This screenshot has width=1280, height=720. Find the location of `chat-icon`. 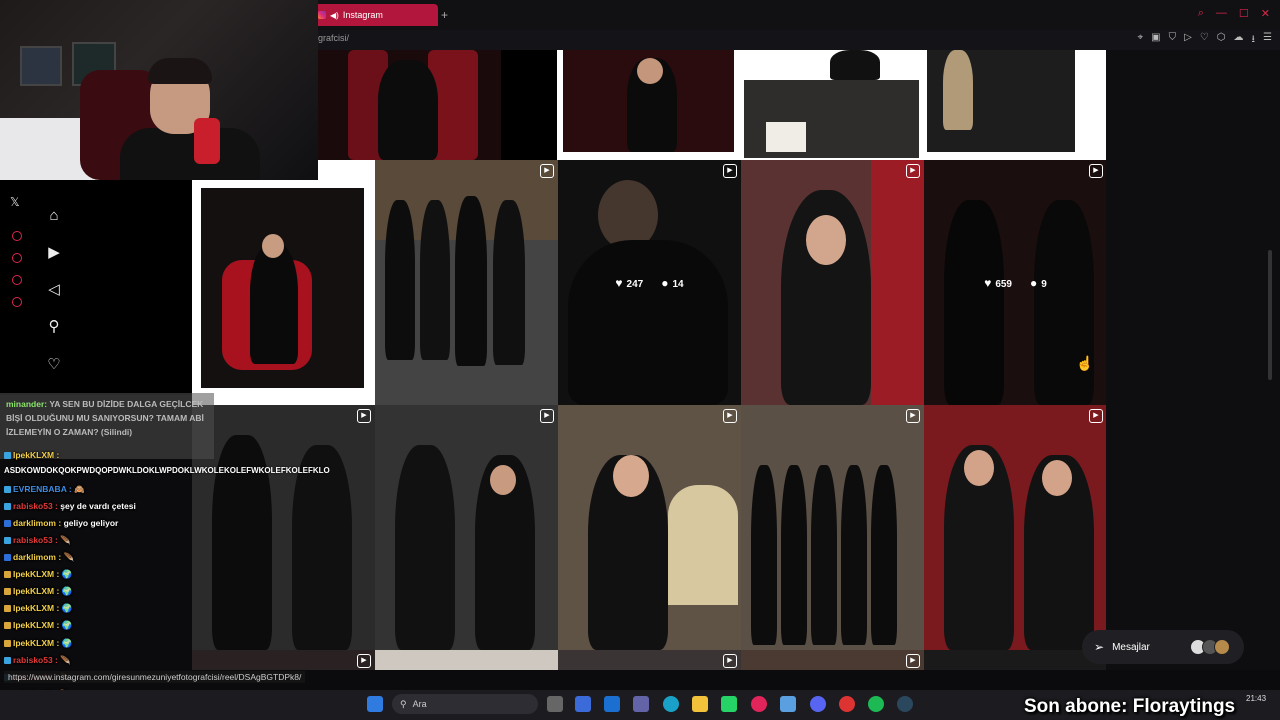

chat-icon is located at coordinates (17, 280).